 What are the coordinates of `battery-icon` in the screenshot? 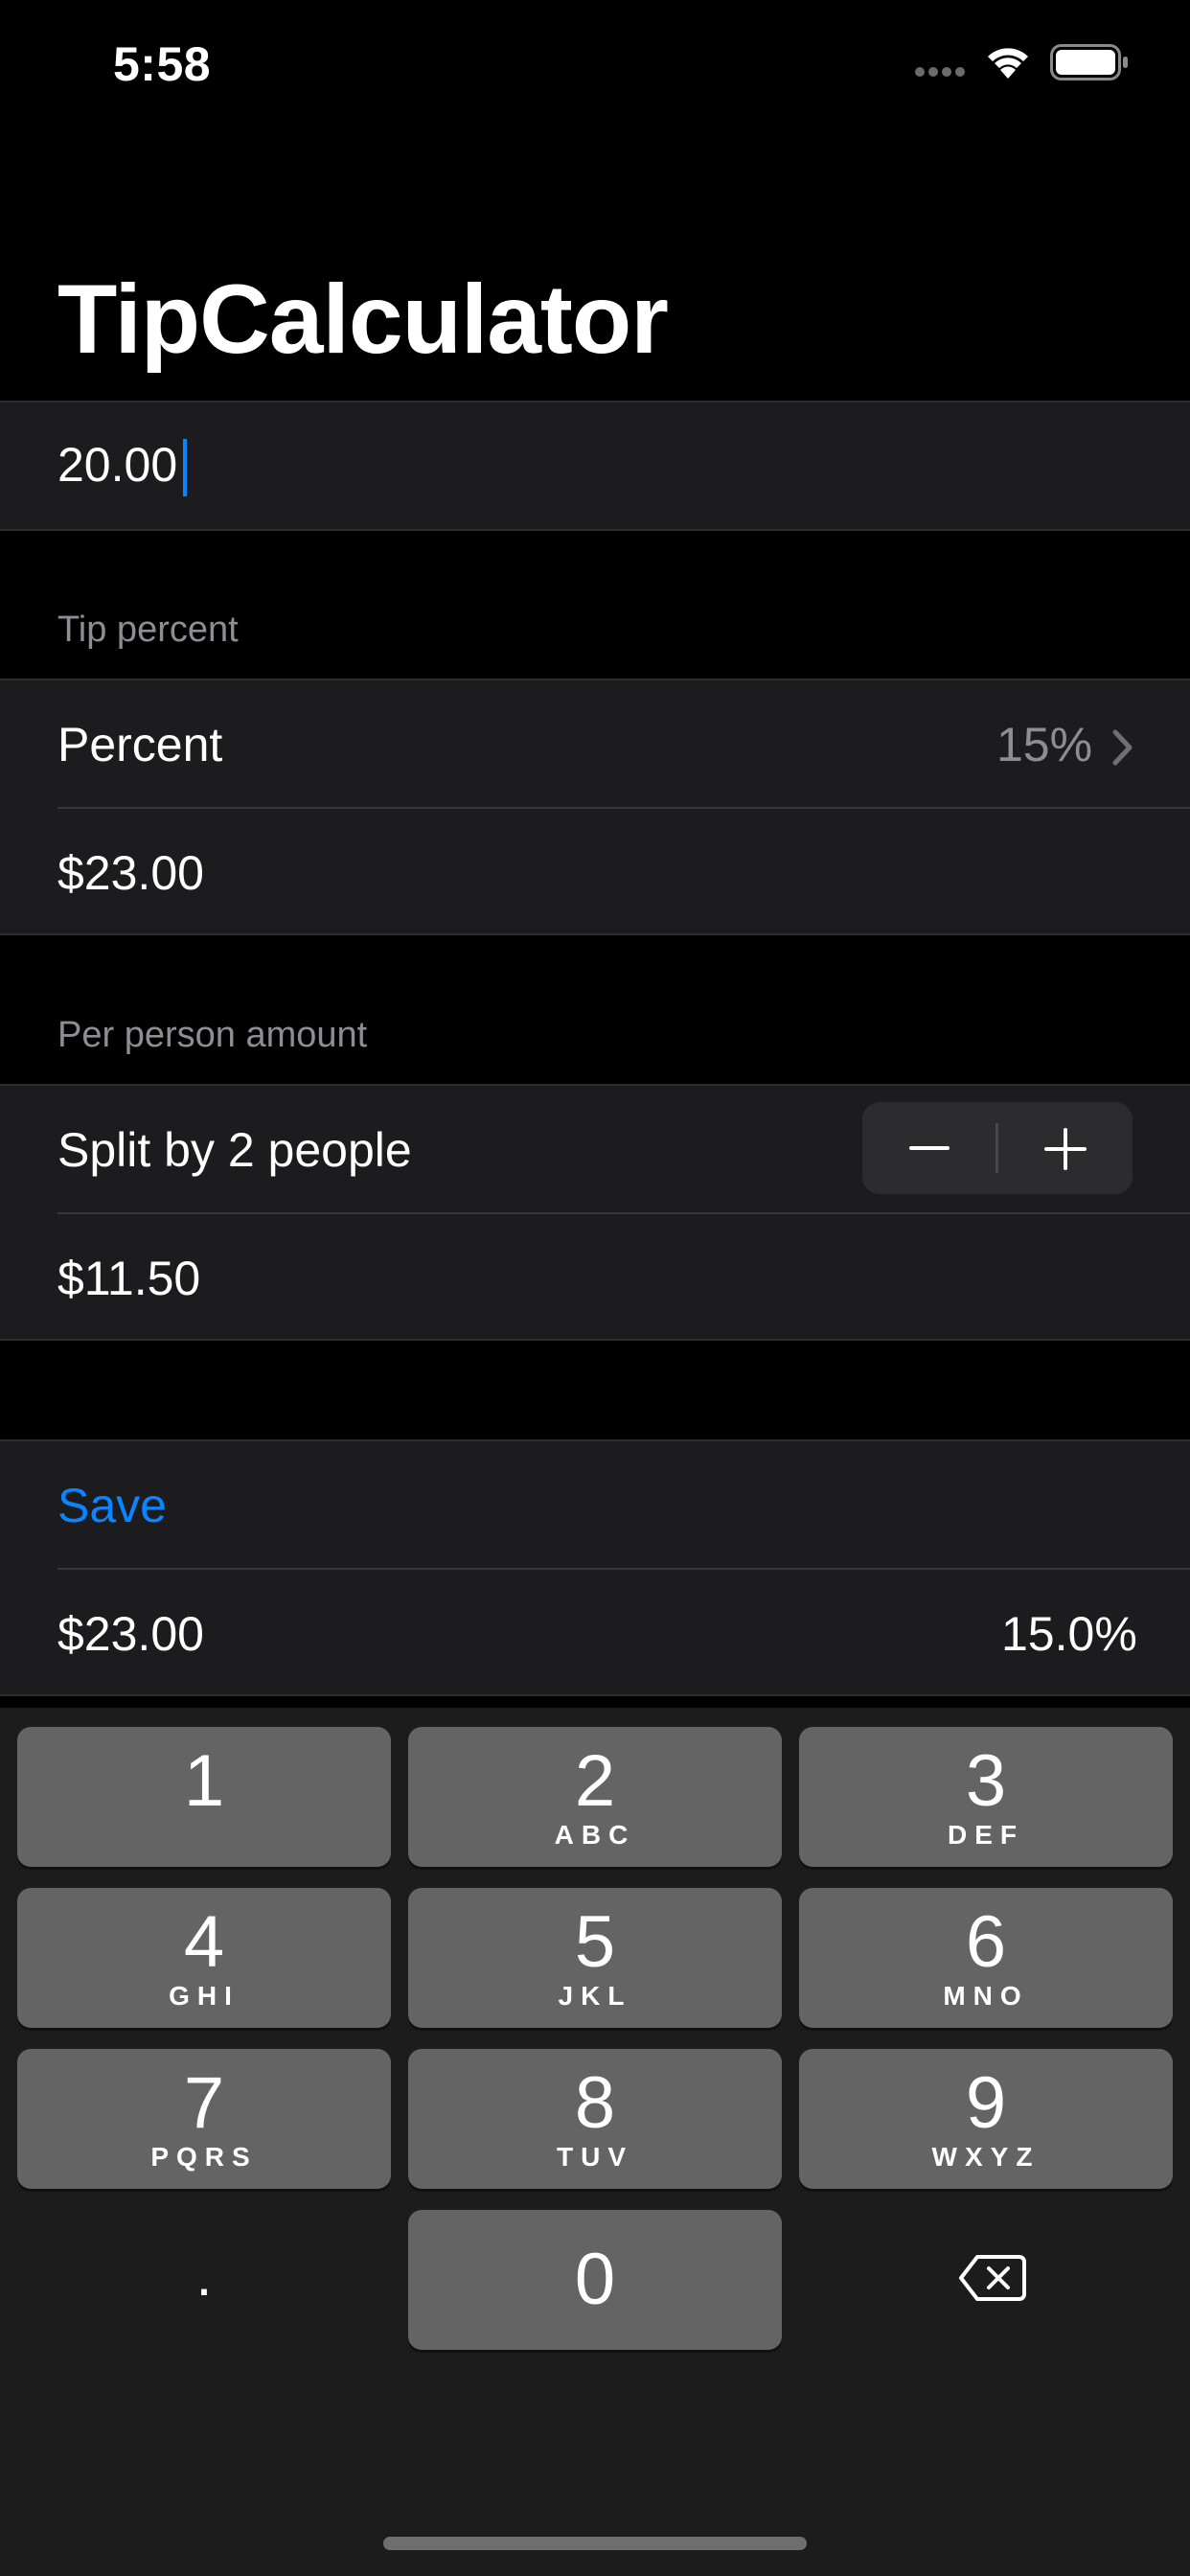 It's located at (1089, 62).